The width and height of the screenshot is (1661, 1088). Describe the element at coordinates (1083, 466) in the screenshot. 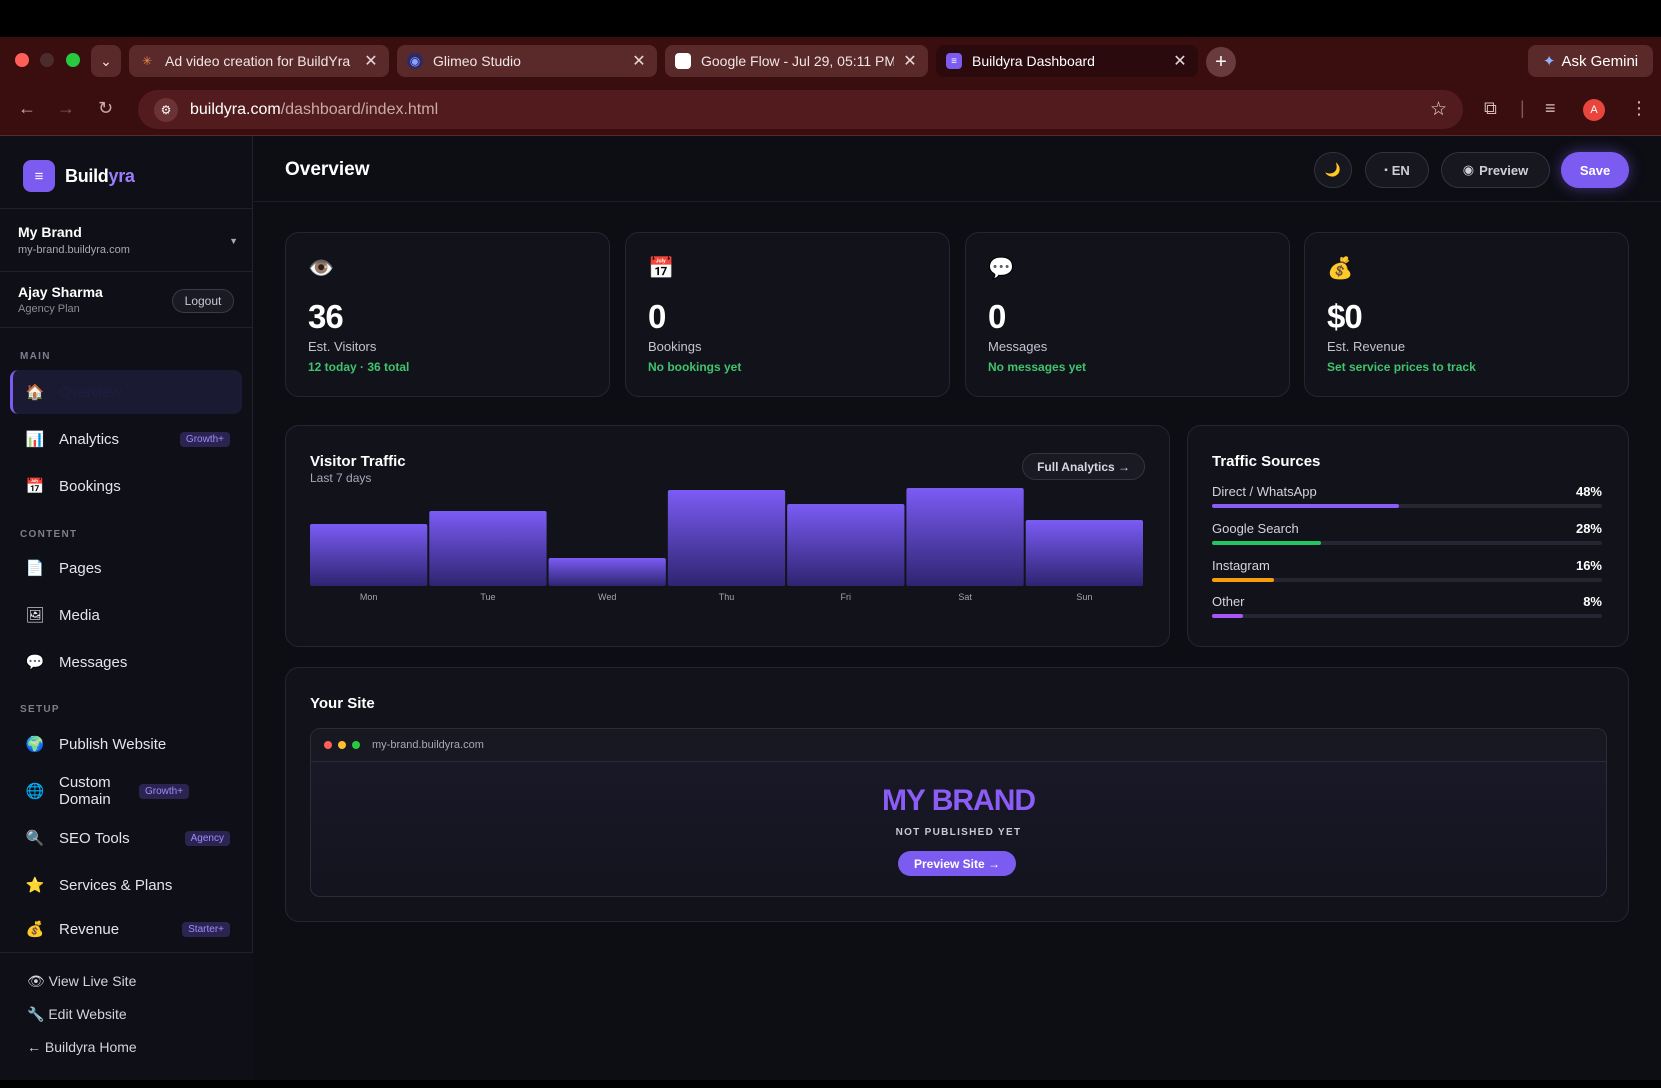

I see `full-analytics-button: Full Analytics →` at that location.